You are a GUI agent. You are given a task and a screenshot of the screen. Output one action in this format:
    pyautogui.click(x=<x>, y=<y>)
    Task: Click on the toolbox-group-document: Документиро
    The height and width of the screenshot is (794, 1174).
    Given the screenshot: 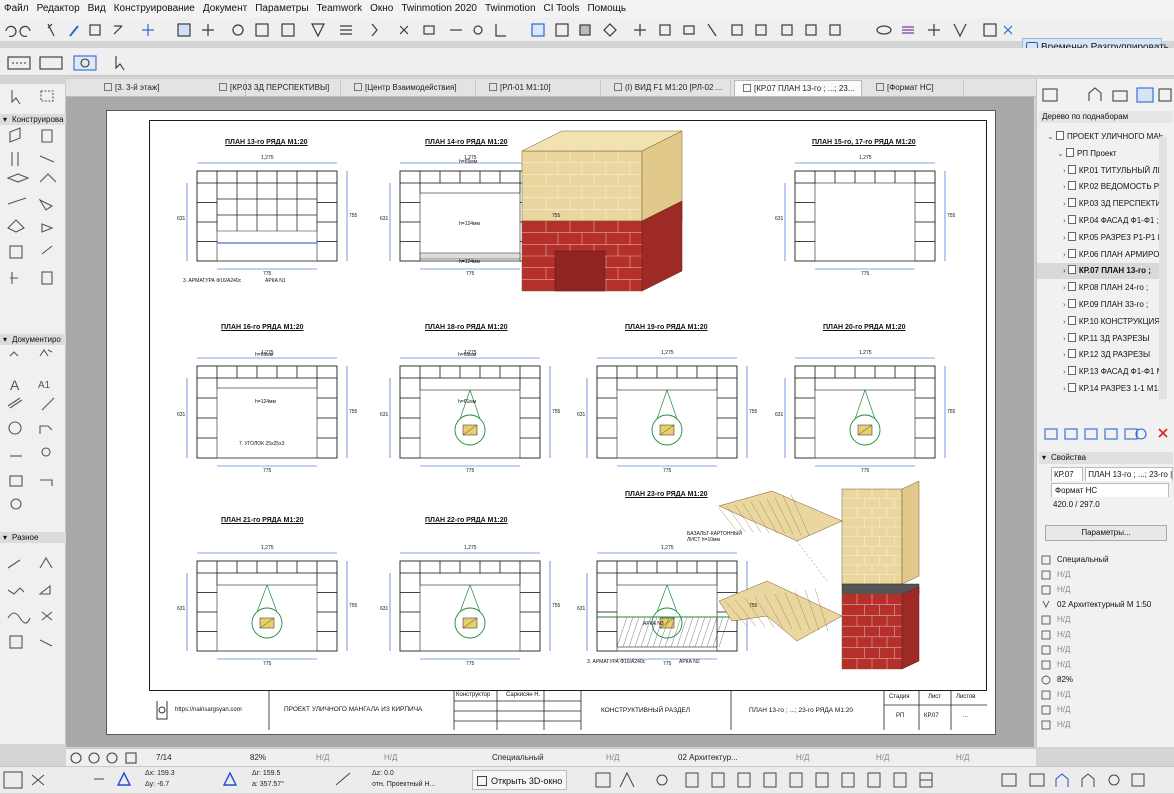 What is the action you would take?
    pyautogui.click(x=33, y=339)
    